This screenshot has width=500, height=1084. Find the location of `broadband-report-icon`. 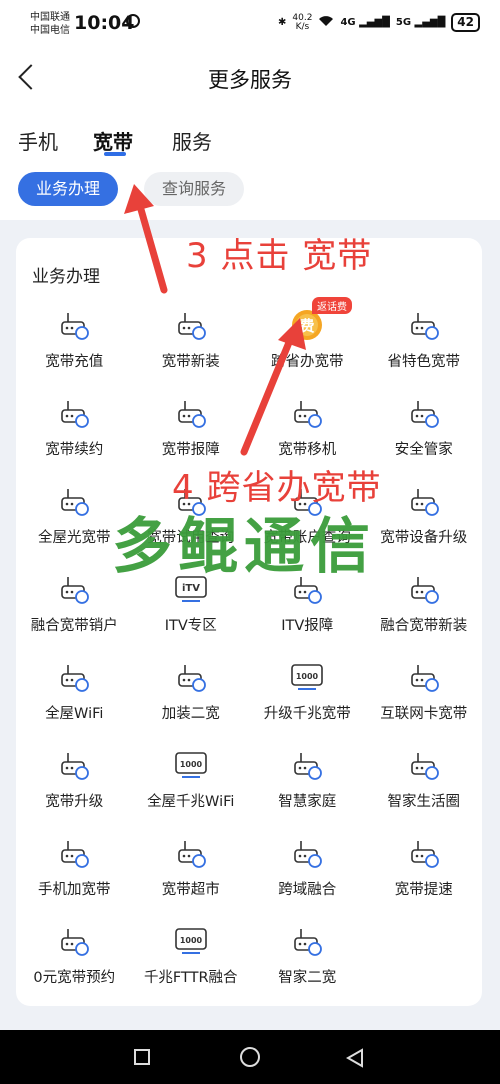

broadband-report-icon is located at coordinates (191, 413).